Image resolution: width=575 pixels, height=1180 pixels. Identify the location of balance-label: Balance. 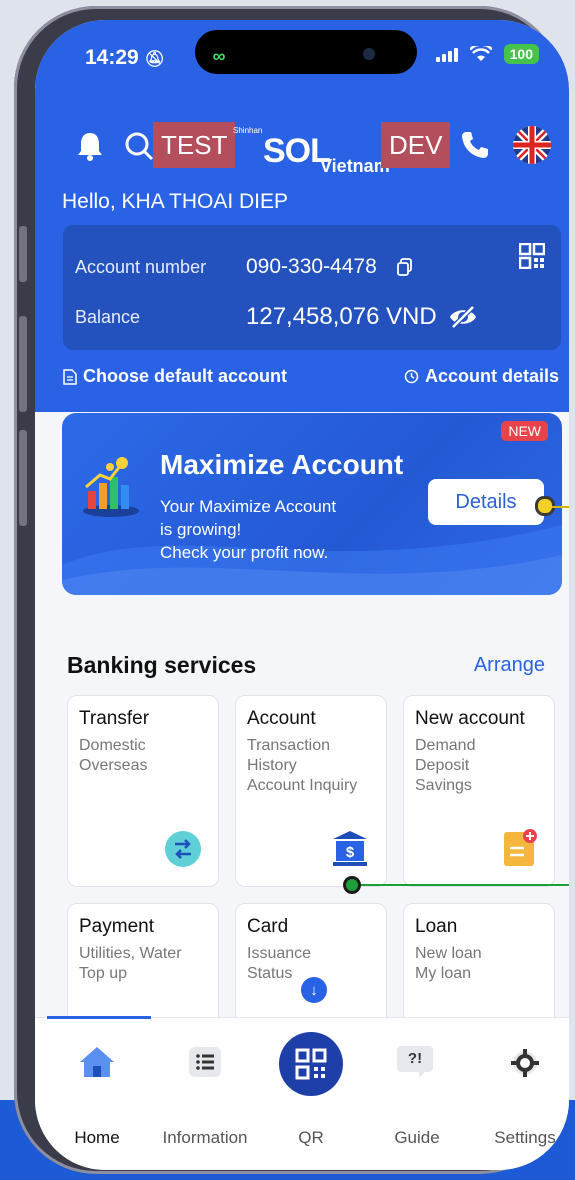
(108, 317).